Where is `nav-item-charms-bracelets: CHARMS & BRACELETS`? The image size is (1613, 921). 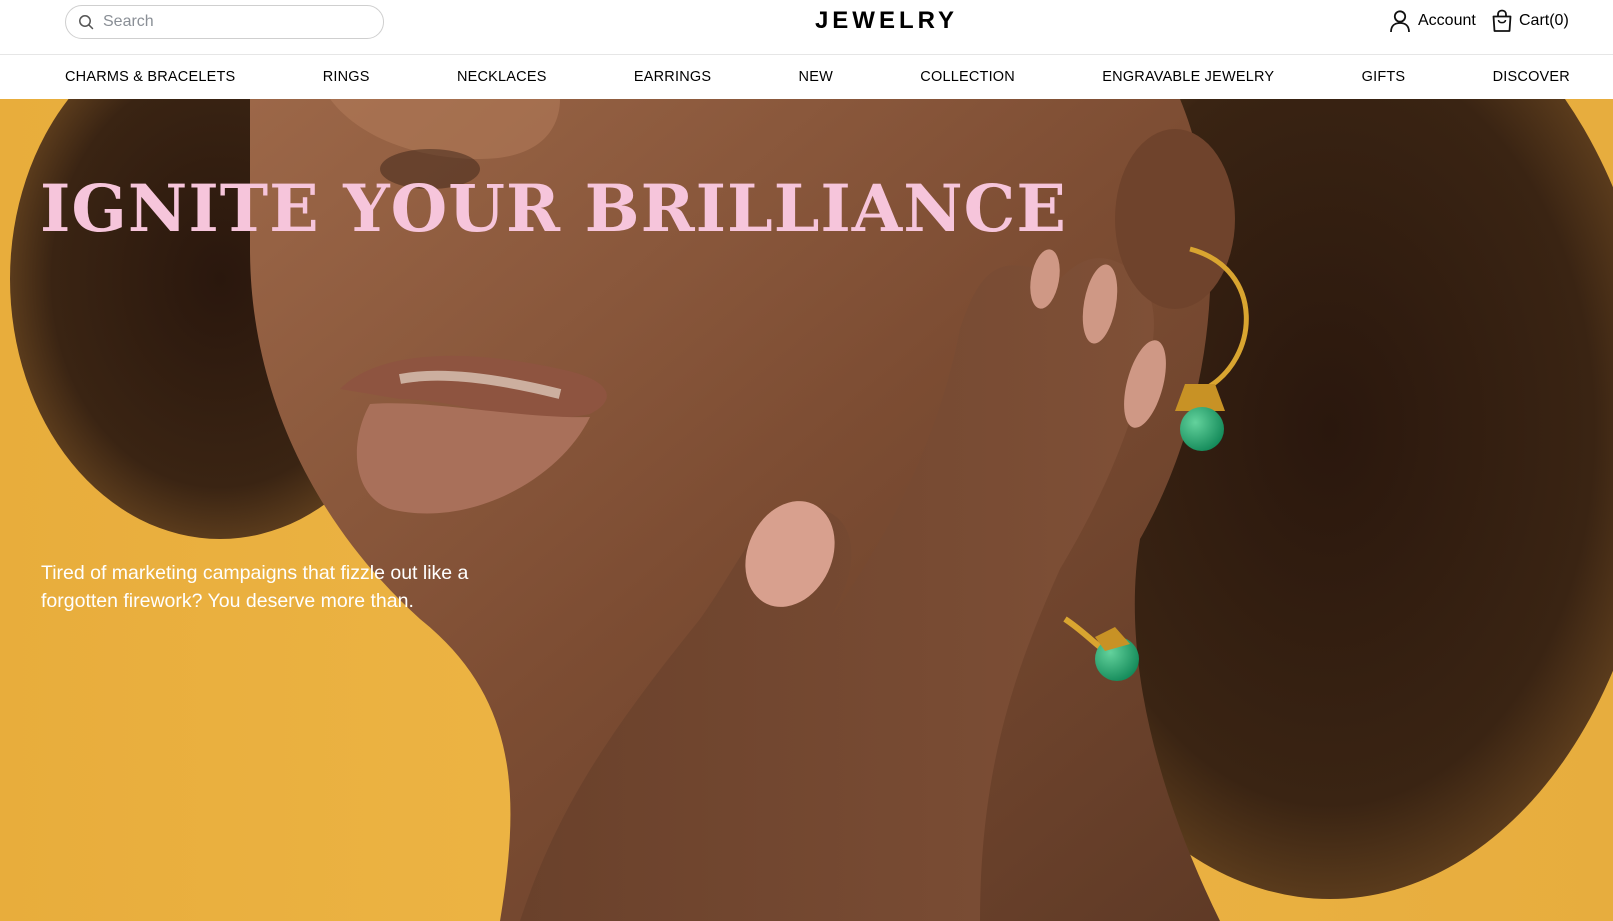 nav-item-charms-bracelets: CHARMS & BRACELETS is located at coordinates (150, 77).